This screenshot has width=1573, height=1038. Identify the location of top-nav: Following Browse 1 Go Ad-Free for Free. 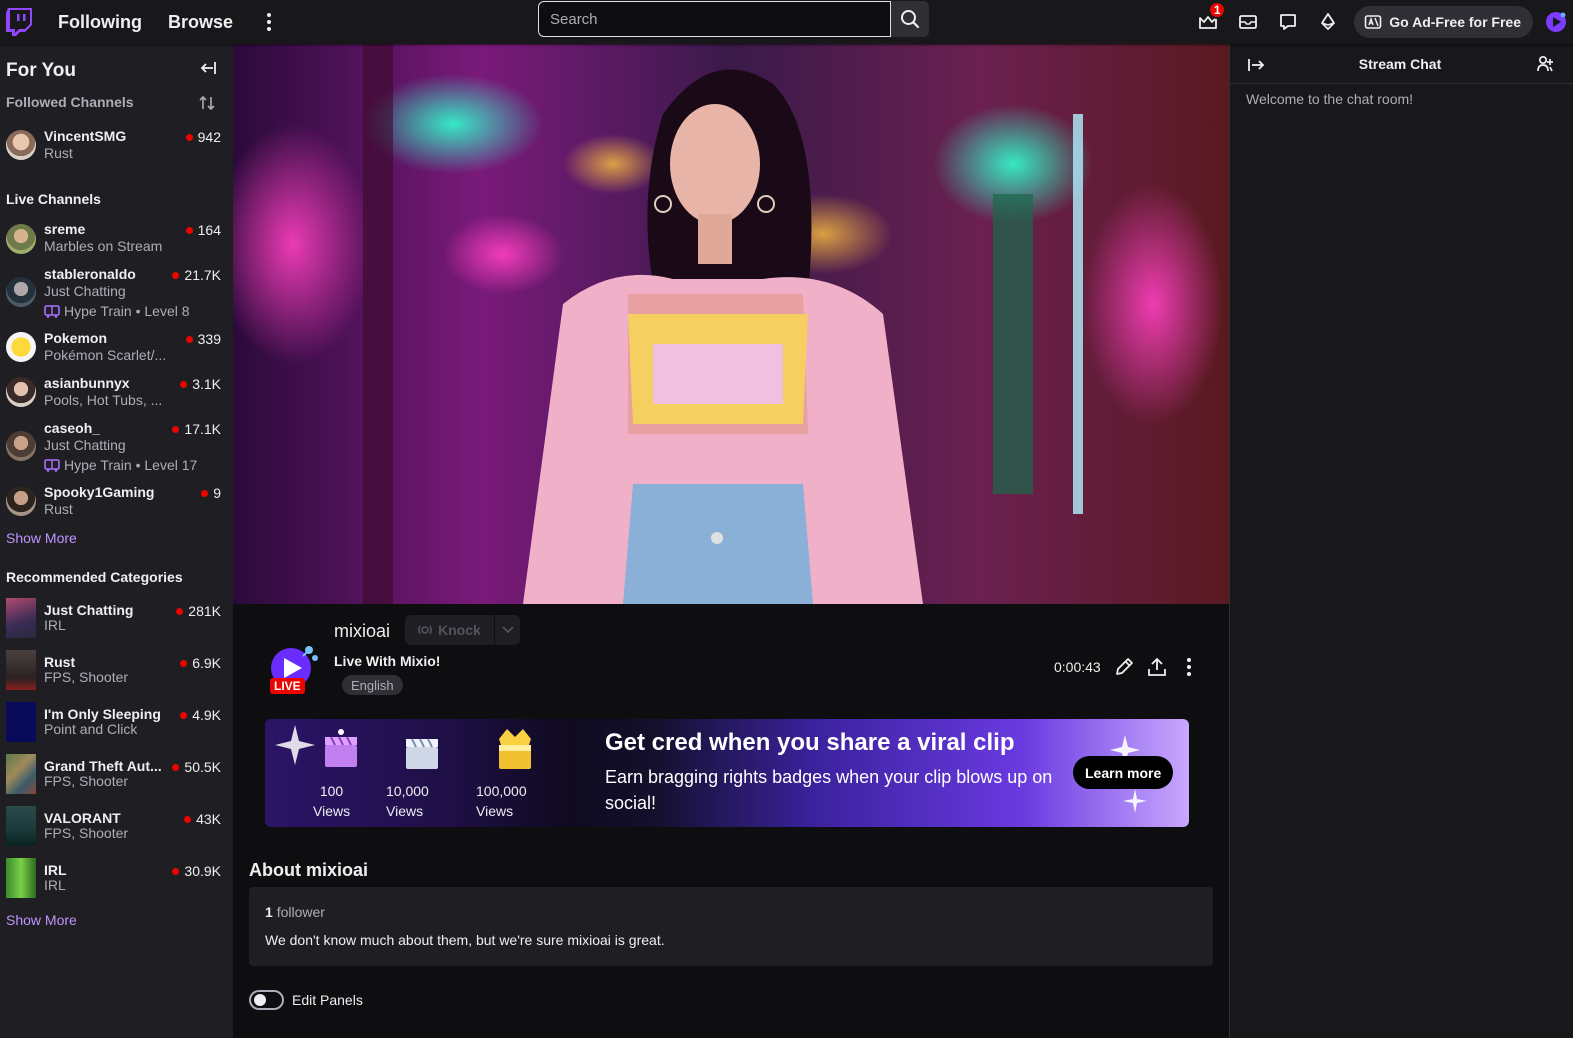
(786, 22).